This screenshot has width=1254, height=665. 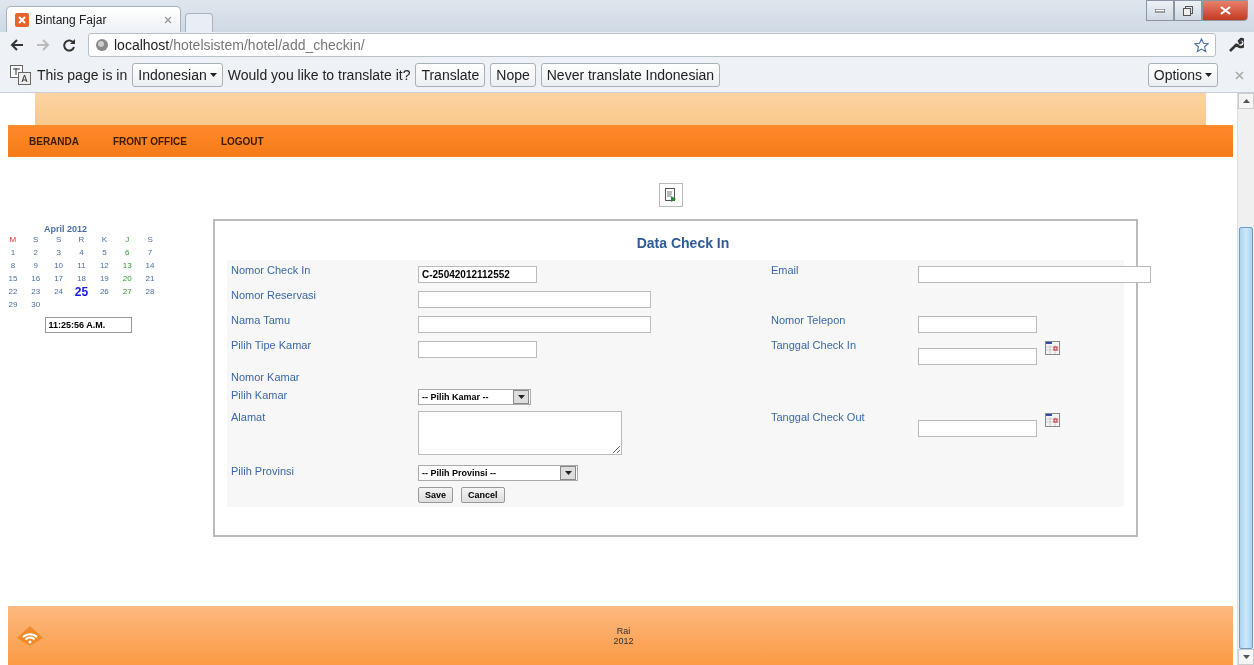 What do you see at coordinates (1236, 45) in the screenshot?
I see `wrench-icon` at bounding box center [1236, 45].